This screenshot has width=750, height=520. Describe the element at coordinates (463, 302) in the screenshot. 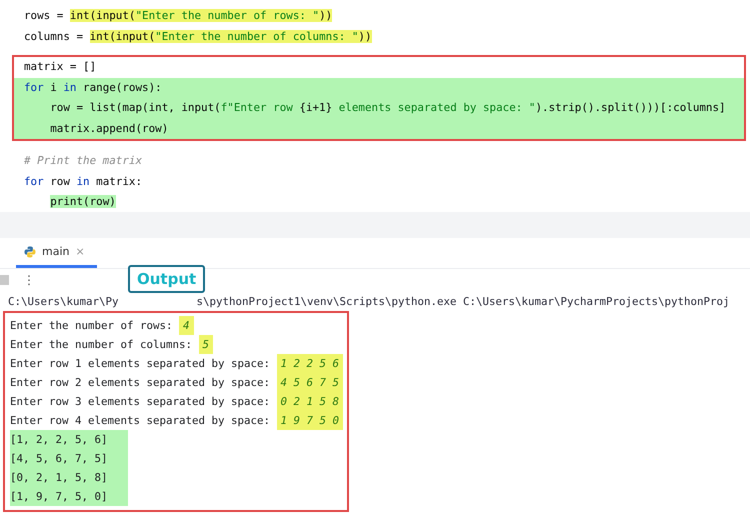

I see `command-line: s\pythonProject1\venv\Scripts\python.exe C:\Users\kumar\PycharmProjects\pythonProj` at that location.